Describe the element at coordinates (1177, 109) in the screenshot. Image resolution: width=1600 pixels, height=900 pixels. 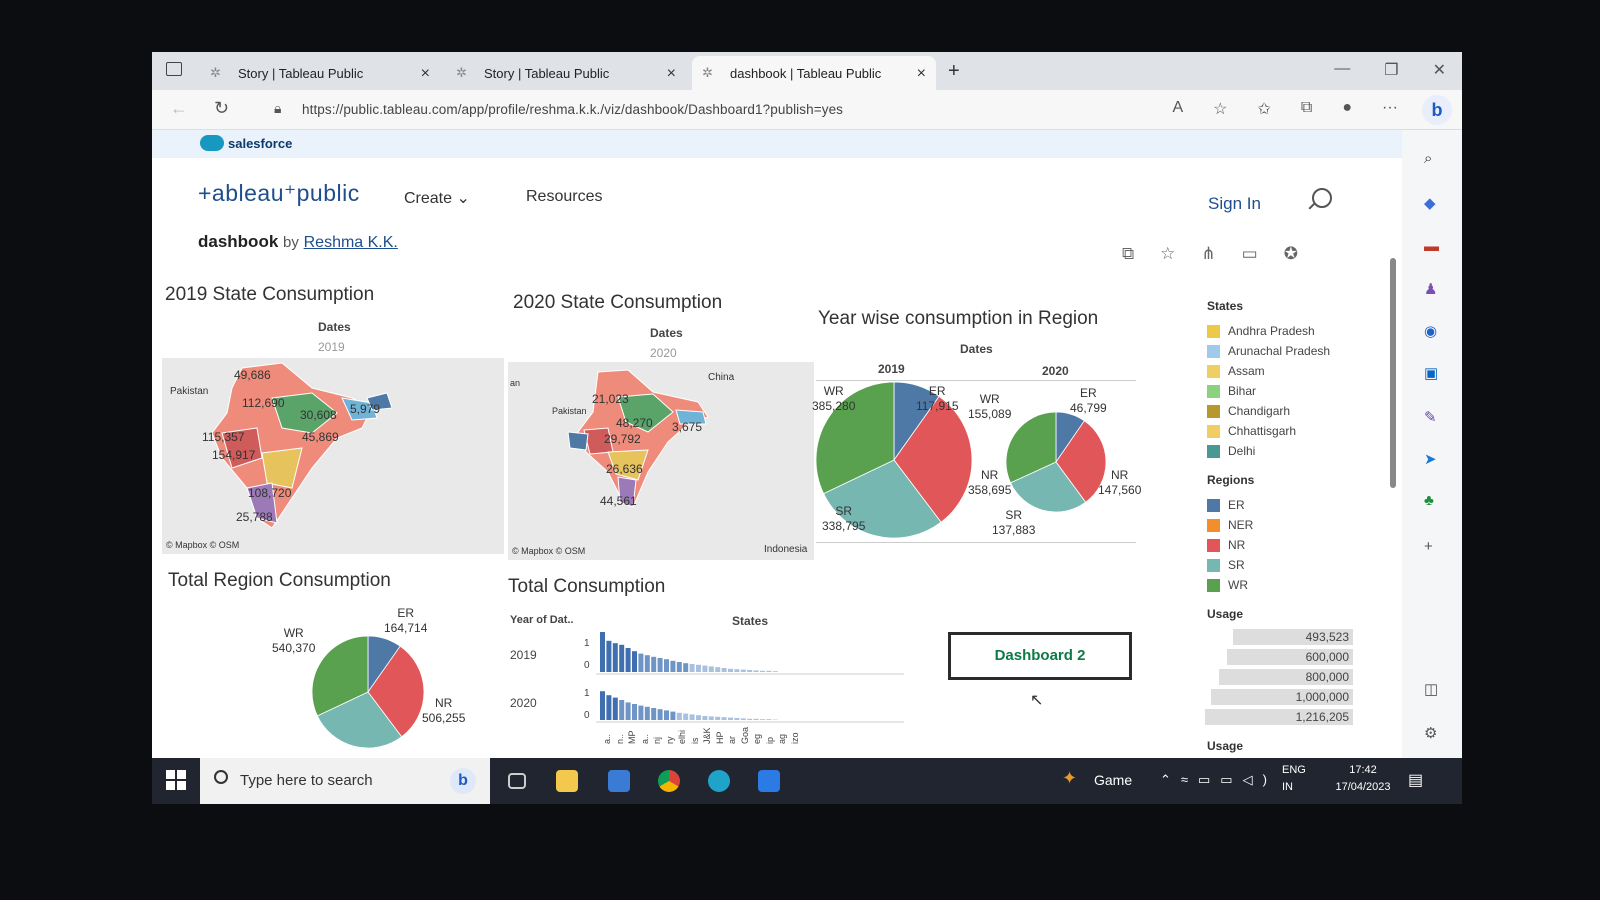
I see `read-aloud-icon: A` at that location.